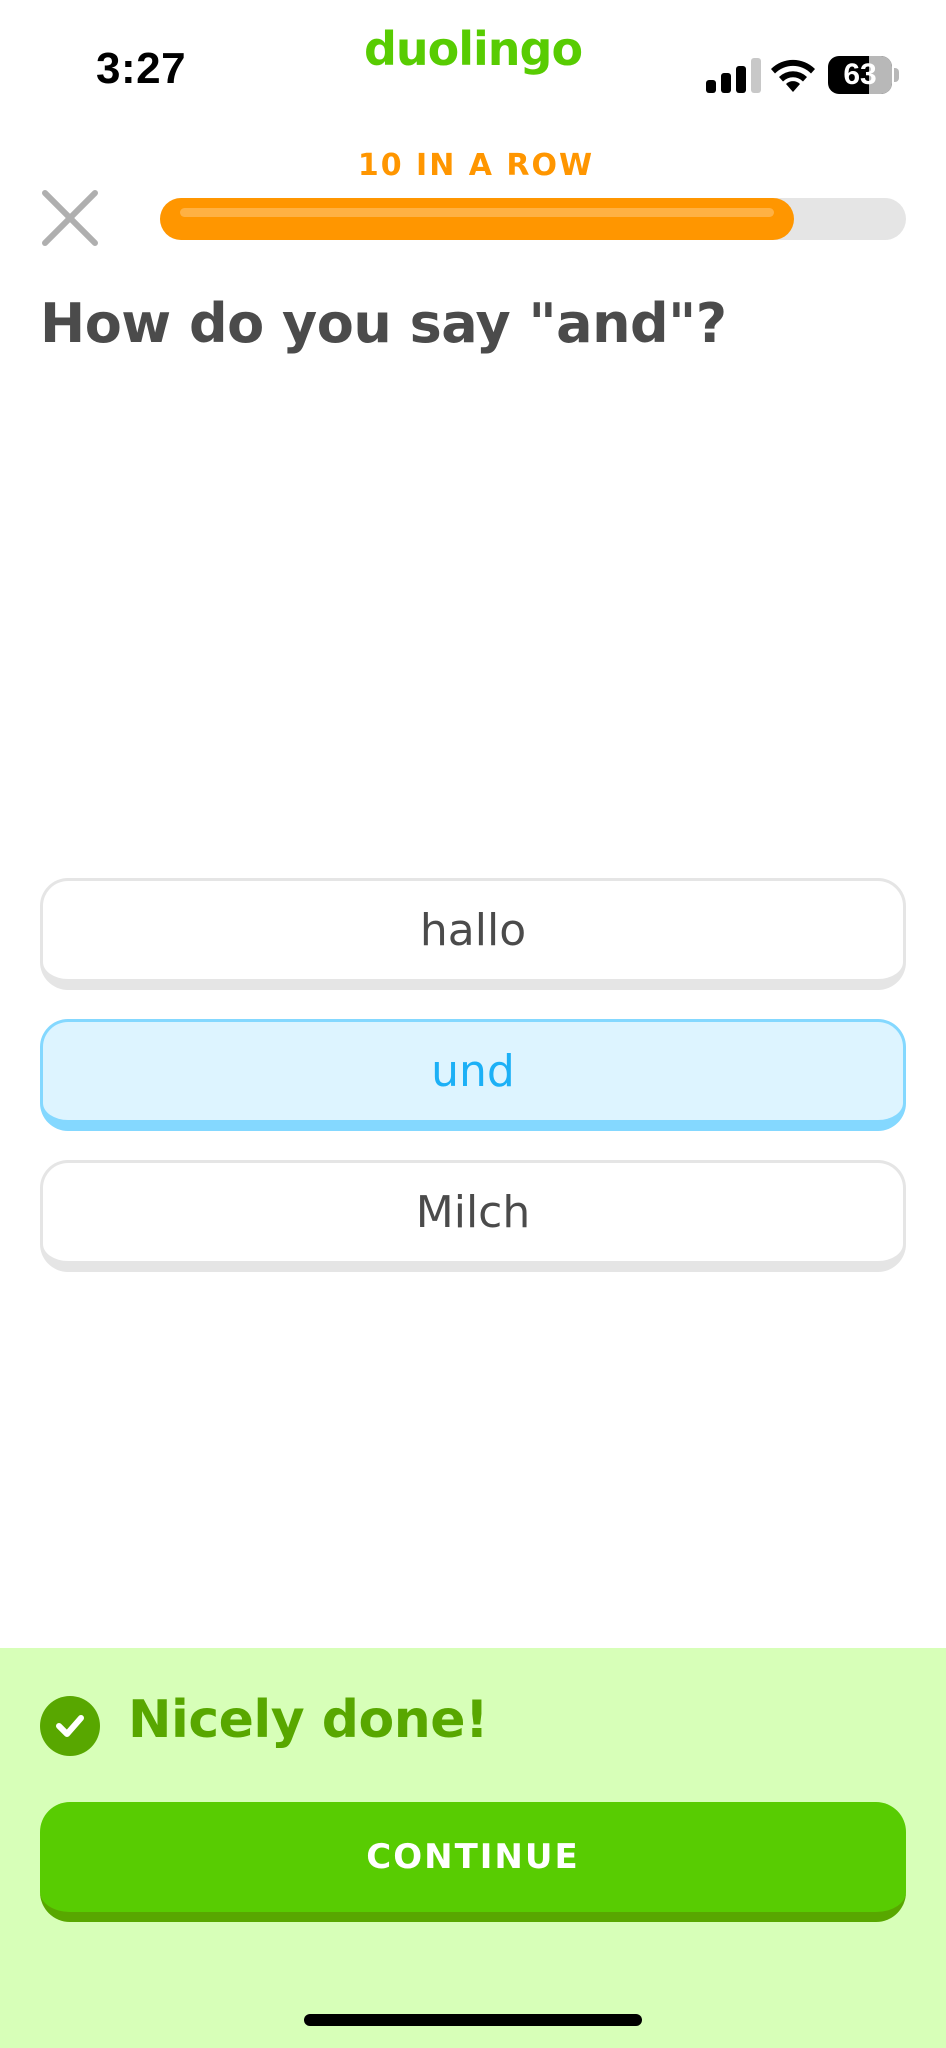 The width and height of the screenshot is (946, 2048). I want to click on continue-button-label: CONTINUE, so click(473, 1857).